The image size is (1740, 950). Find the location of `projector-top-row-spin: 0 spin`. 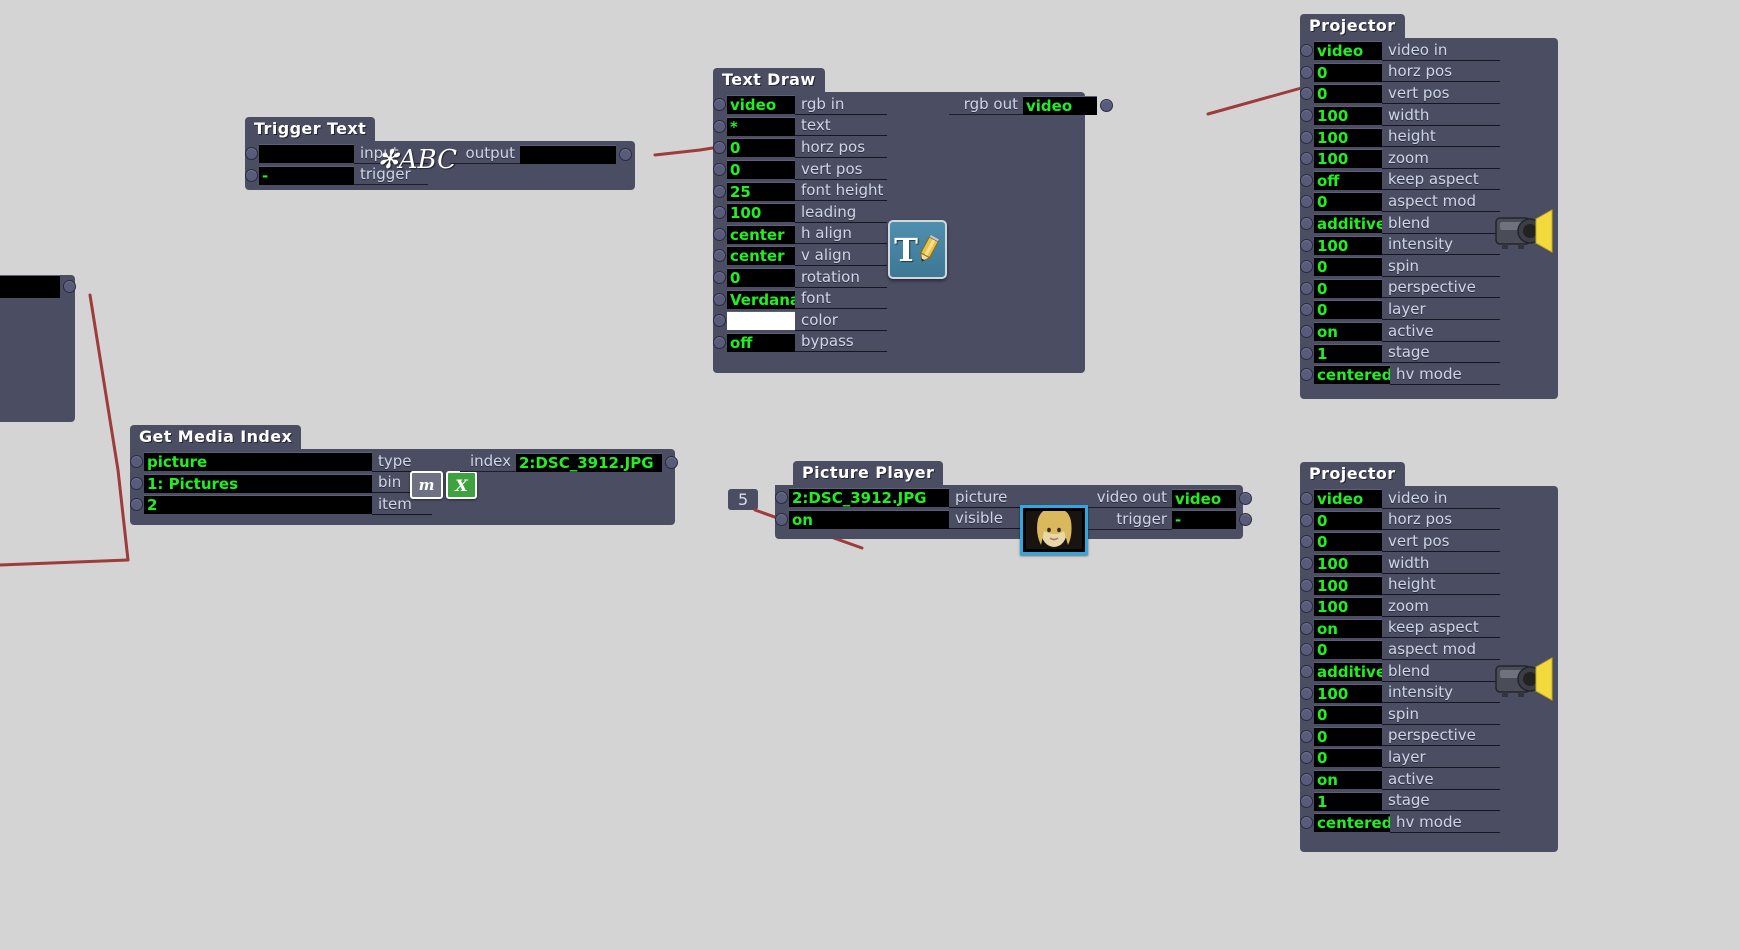

projector-top-row-spin: 0 spin is located at coordinates (1429, 267).